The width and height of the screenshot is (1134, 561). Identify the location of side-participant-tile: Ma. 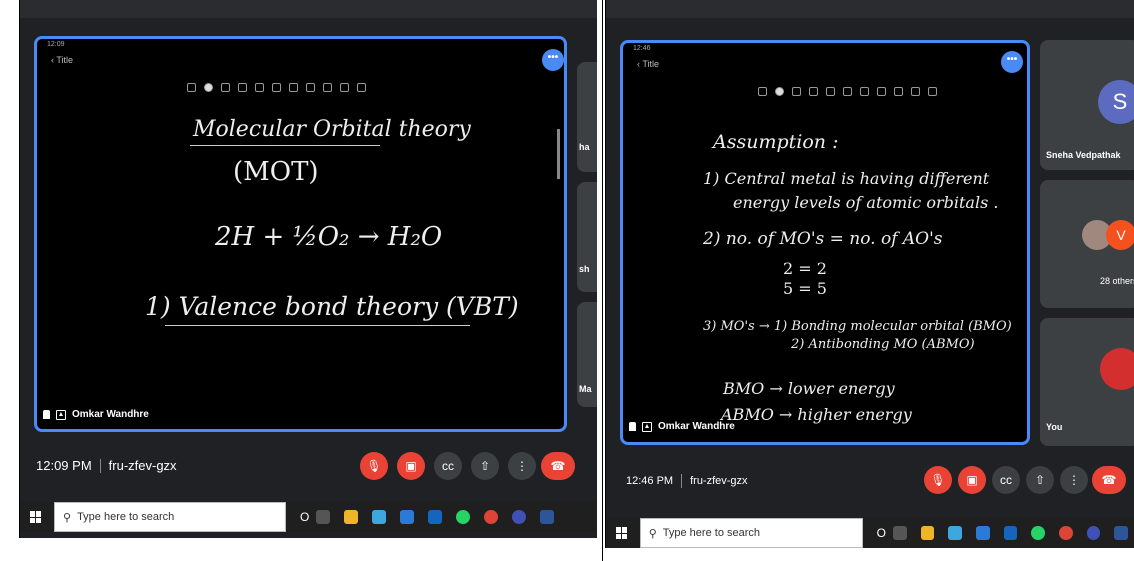
(587, 354).